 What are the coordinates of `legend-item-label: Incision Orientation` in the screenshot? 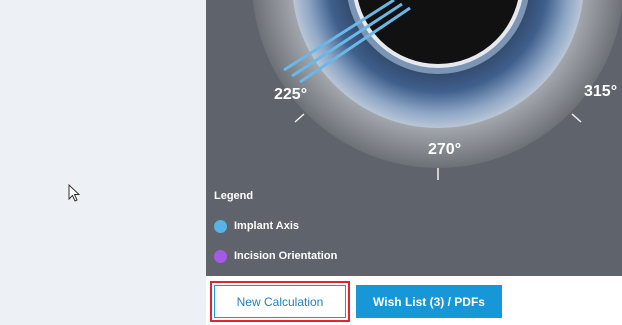 It's located at (286, 256).